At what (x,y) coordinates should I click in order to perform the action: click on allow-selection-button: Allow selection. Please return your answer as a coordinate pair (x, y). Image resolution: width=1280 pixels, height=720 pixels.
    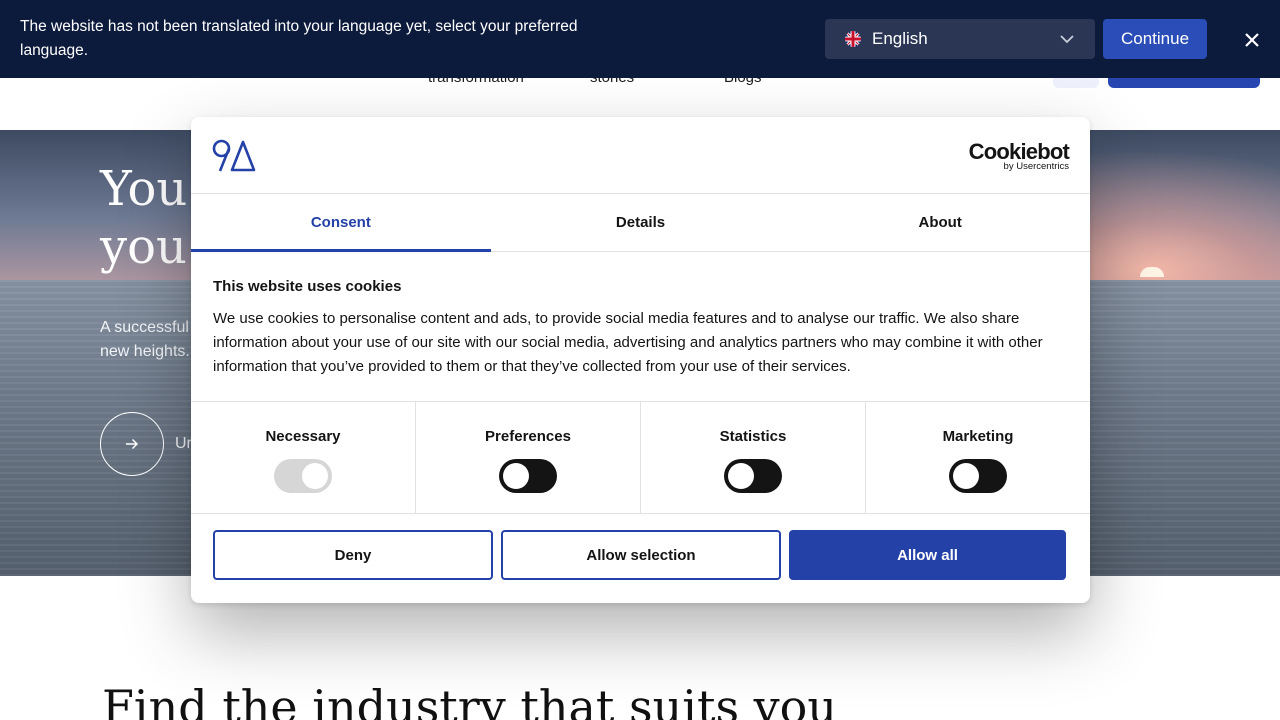
    Looking at the image, I should click on (641, 555).